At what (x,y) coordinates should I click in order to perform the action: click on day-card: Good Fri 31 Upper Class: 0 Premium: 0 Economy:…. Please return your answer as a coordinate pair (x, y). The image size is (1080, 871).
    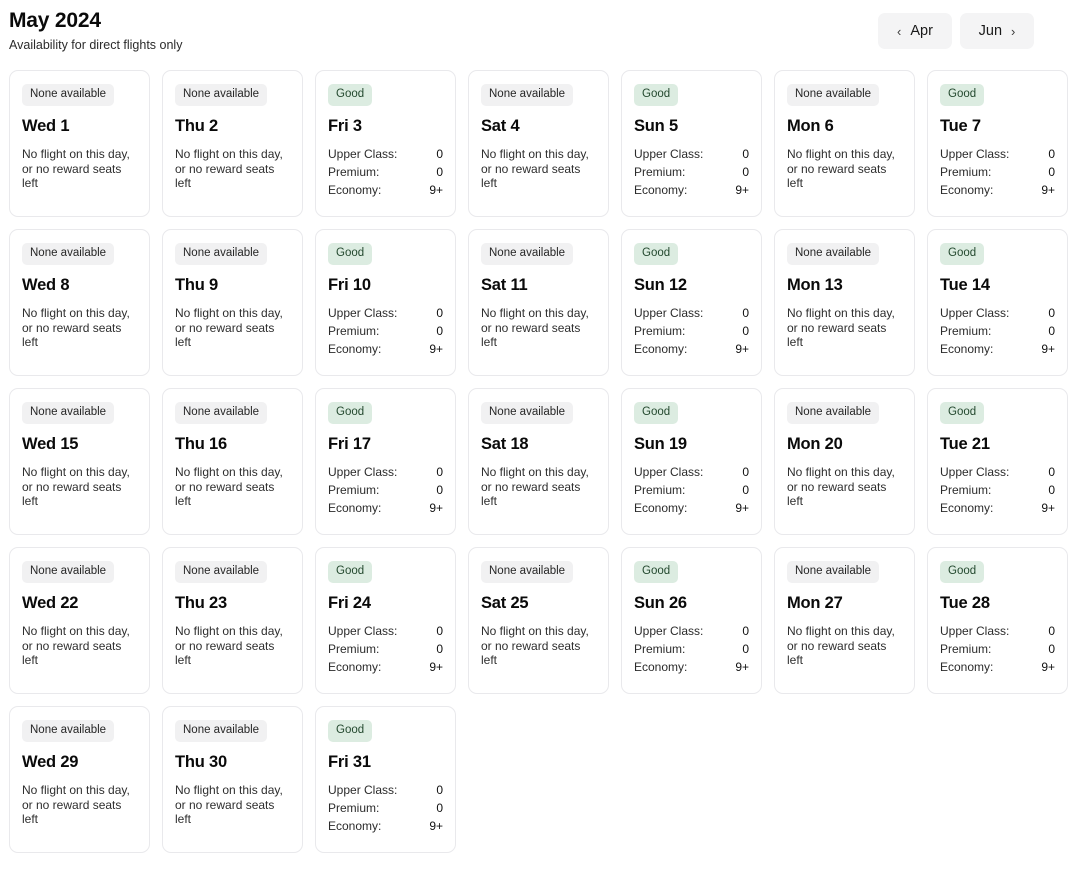
    Looking at the image, I should click on (385, 779).